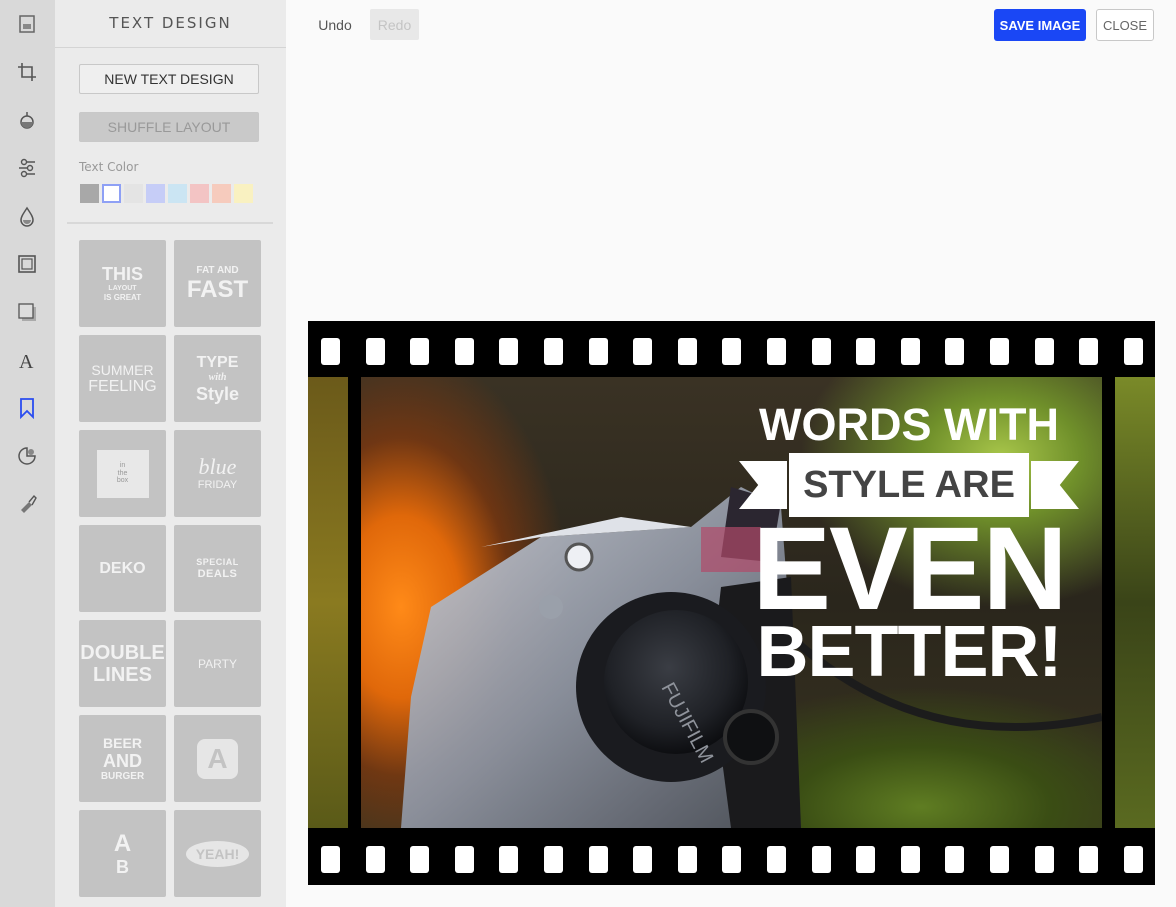 The image size is (1176, 907). Describe the element at coordinates (335, 24) in the screenshot. I see `undo-button: Undo` at that location.